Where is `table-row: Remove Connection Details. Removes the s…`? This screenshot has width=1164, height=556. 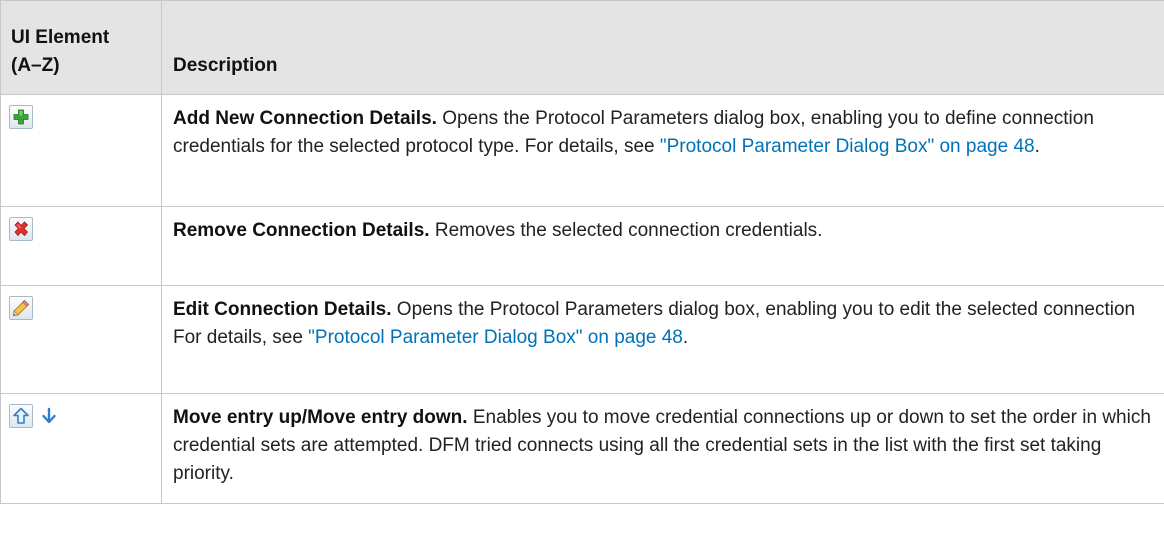 table-row: Remove Connection Details. Removes the s… is located at coordinates (582, 246).